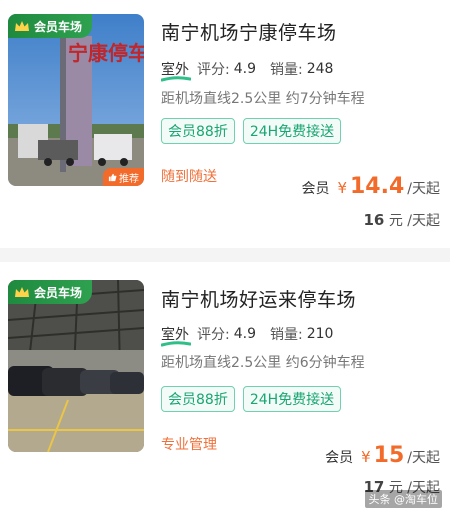 This screenshot has width=450, height=516. What do you see at coordinates (320, 334) in the screenshot?
I see `sales-value: 210` at bounding box center [320, 334].